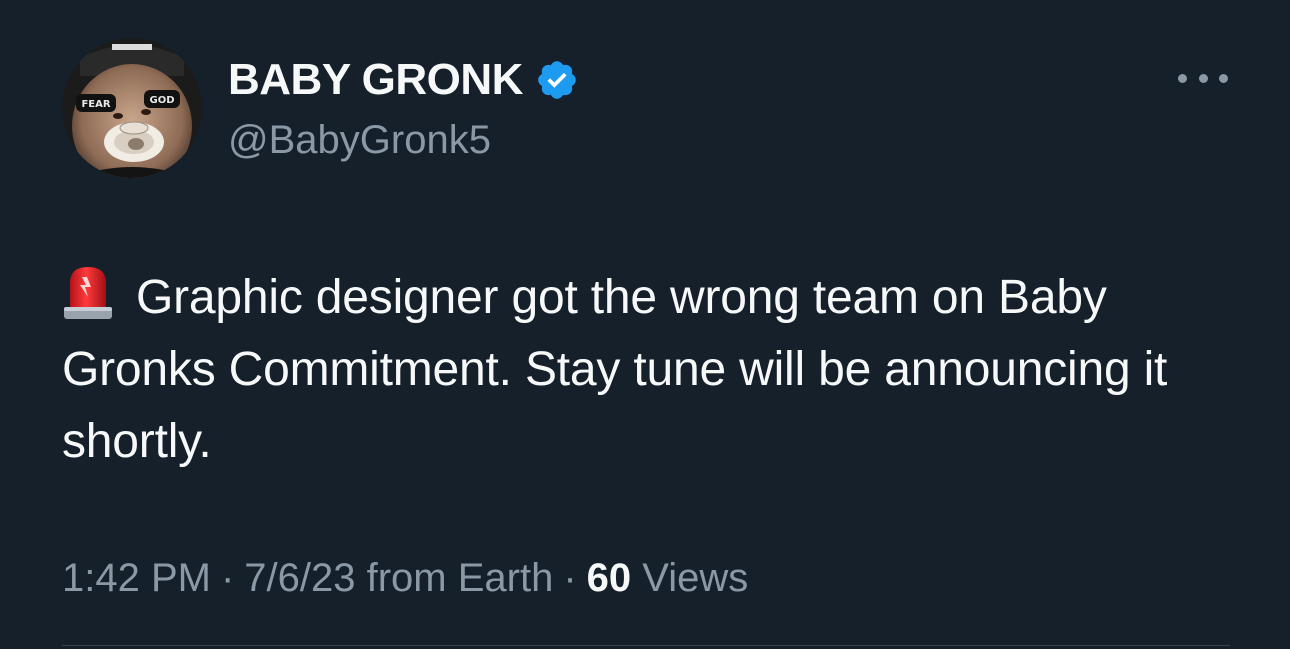 This screenshot has height=649, width=1290. What do you see at coordinates (398, 578) in the screenshot?
I see `tweet-date-source: 7/6/23 from Earth` at bounding box center [398, 578].